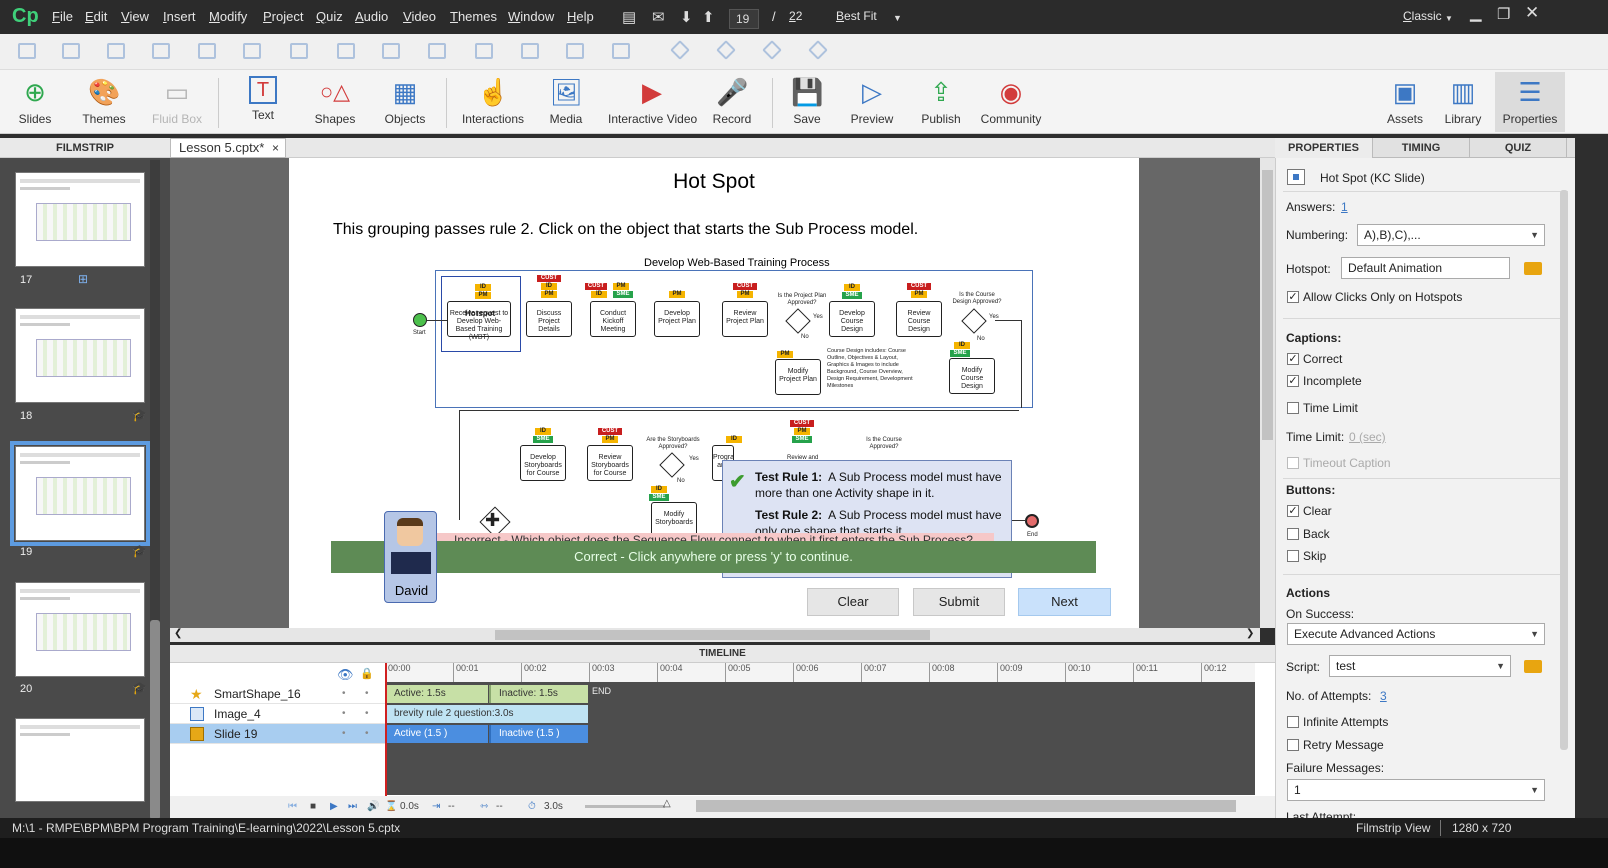  Describe the element at coordinates (966, 806) in the screenshot. I see `timeline-horizontal-scrollbar` at that location.